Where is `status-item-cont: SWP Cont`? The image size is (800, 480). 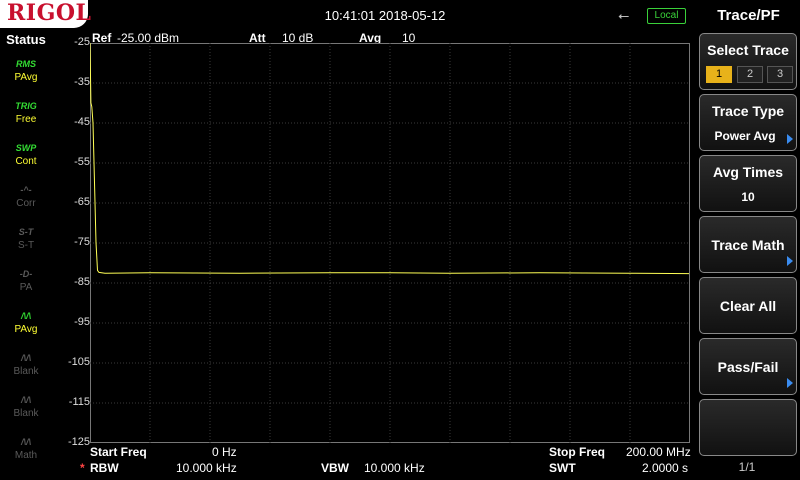
status-item-cont: SWP Cont is located at coordinates (26, 159).